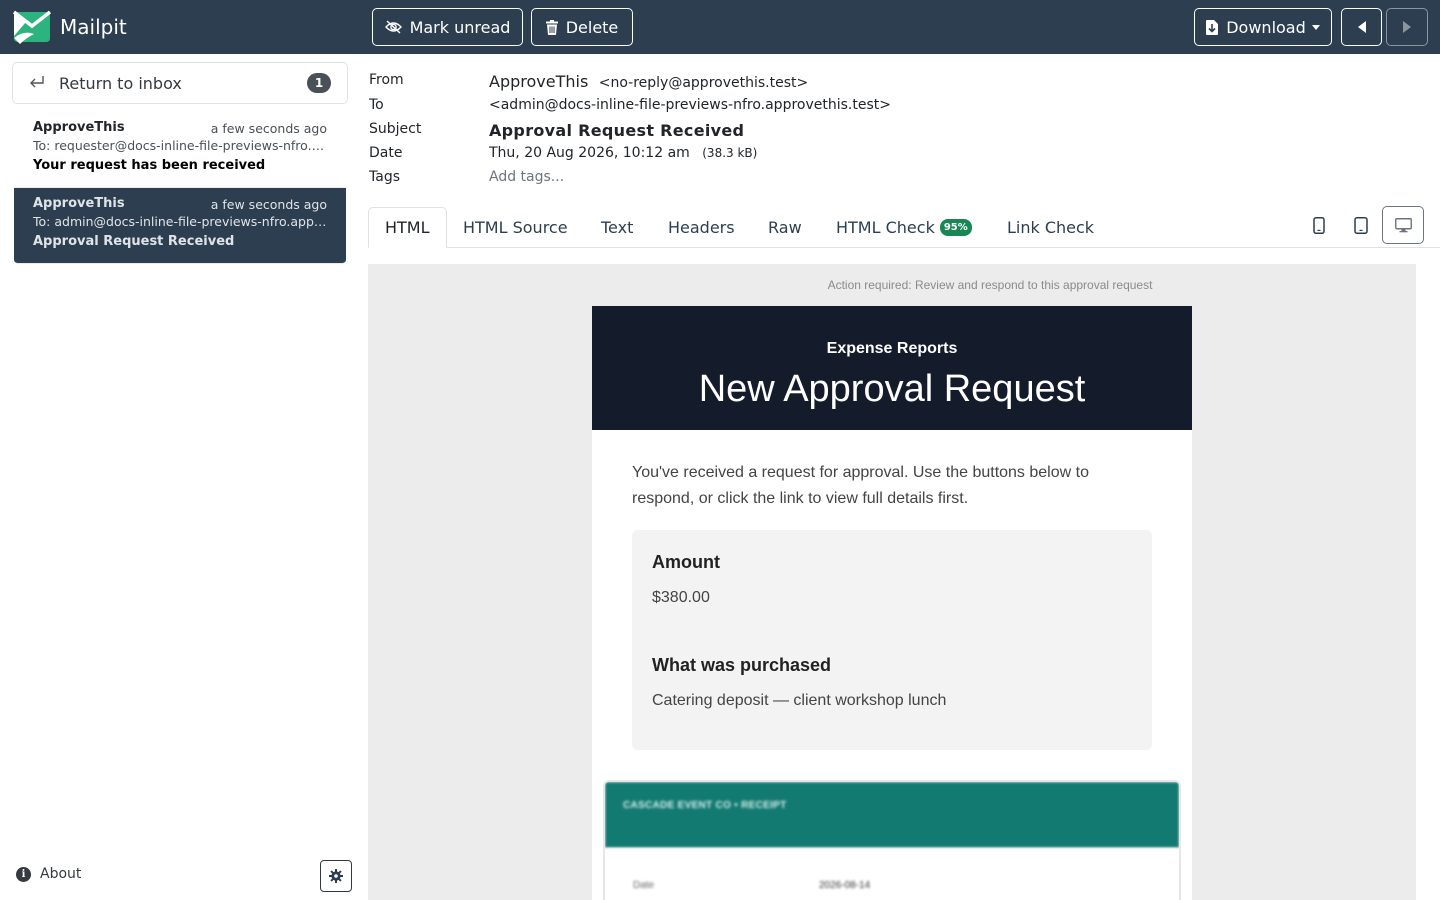 The height and width of the screenshot is (900, 1440). What do you see at coordinates (37, 83) in the screenshot?
I see `return-arrow-icon` at bounding box center [37, 83].